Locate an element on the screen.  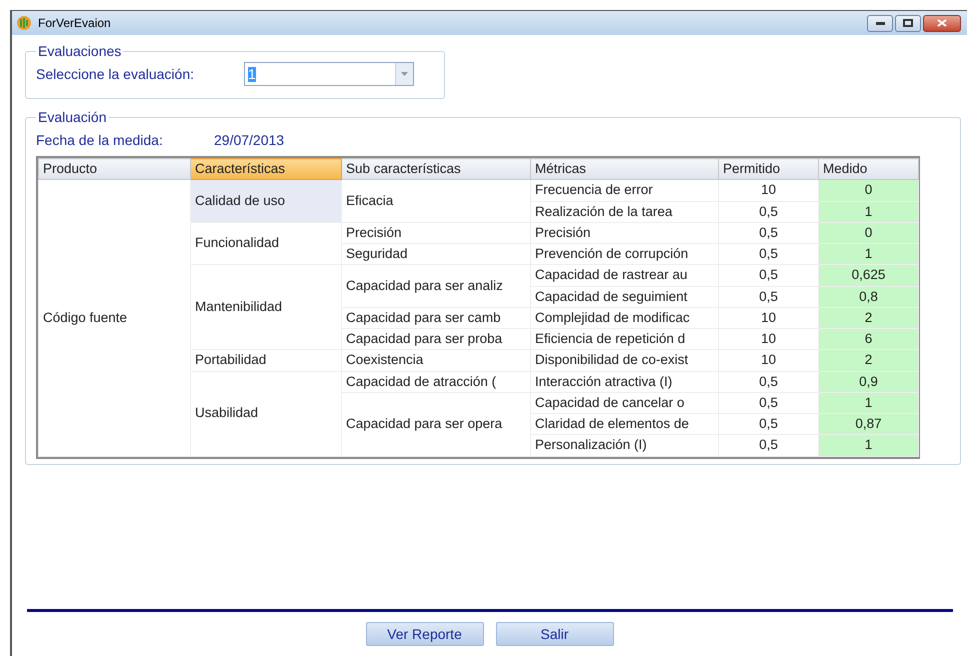
dropdown-value: 1 is located at coordinates (252, 74).